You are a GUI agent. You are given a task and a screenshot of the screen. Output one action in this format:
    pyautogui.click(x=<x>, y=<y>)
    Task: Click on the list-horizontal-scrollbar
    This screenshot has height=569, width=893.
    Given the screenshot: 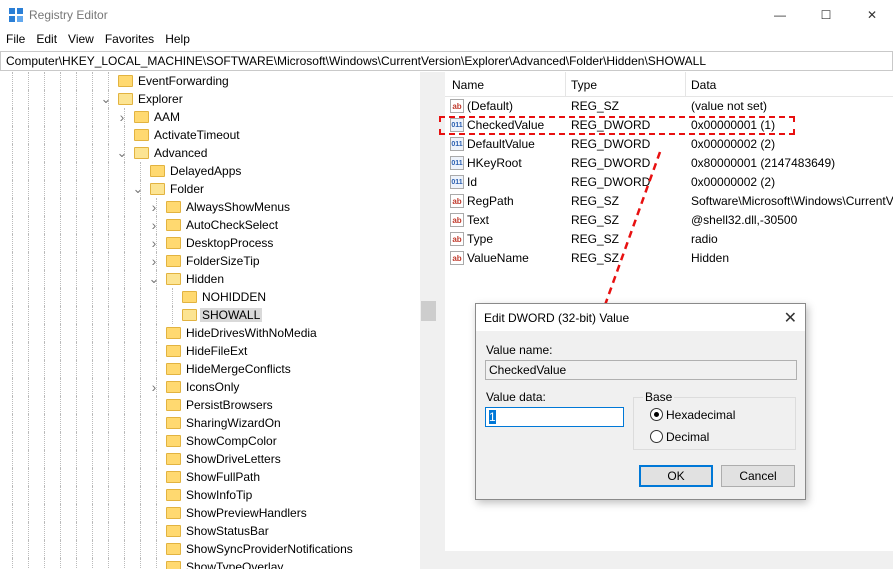 What is the action you would take?
    pyautogui.click(x=669, y=560)
    